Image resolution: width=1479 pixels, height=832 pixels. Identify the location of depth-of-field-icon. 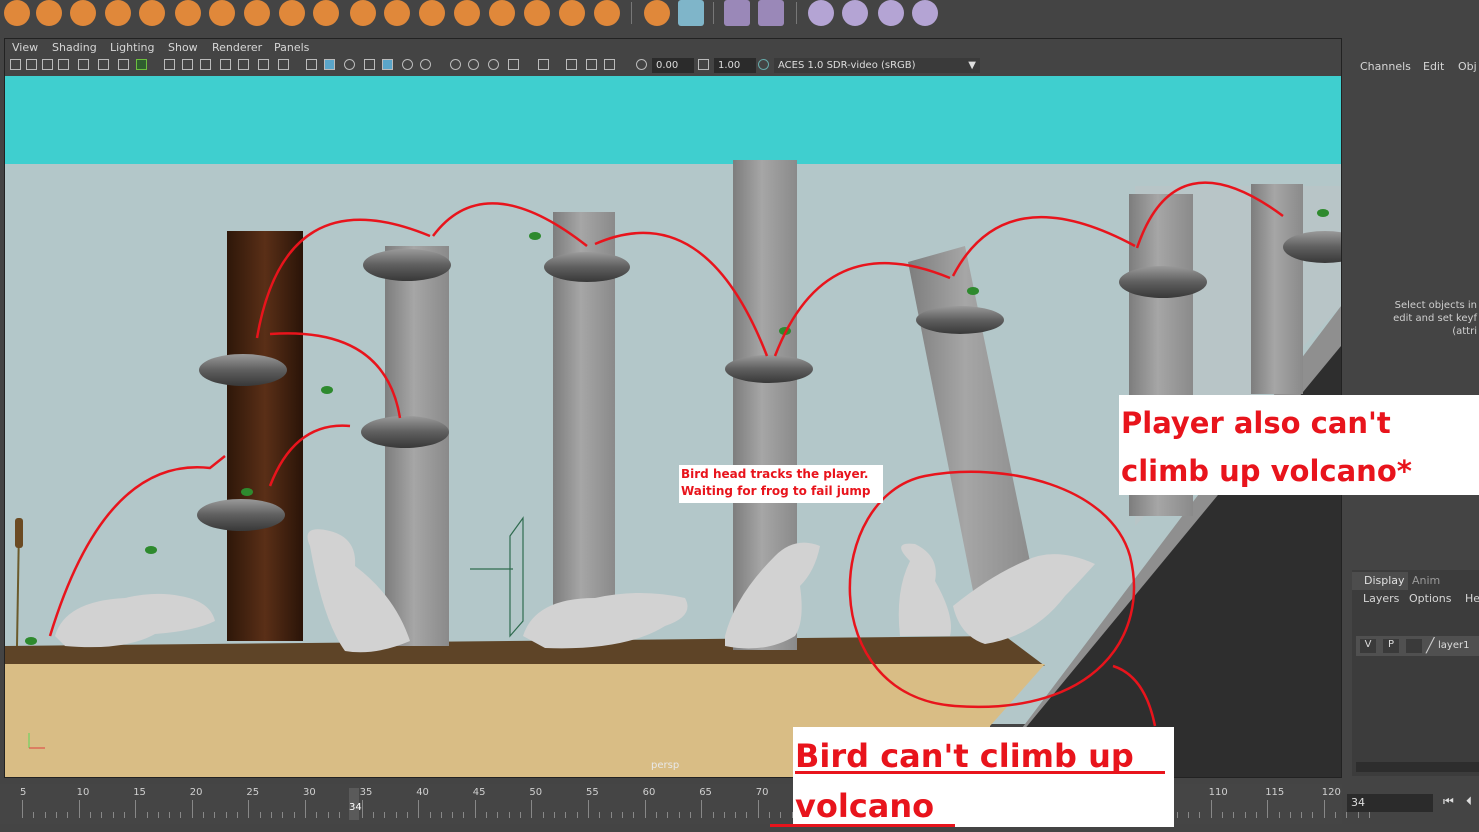
(493, 64).